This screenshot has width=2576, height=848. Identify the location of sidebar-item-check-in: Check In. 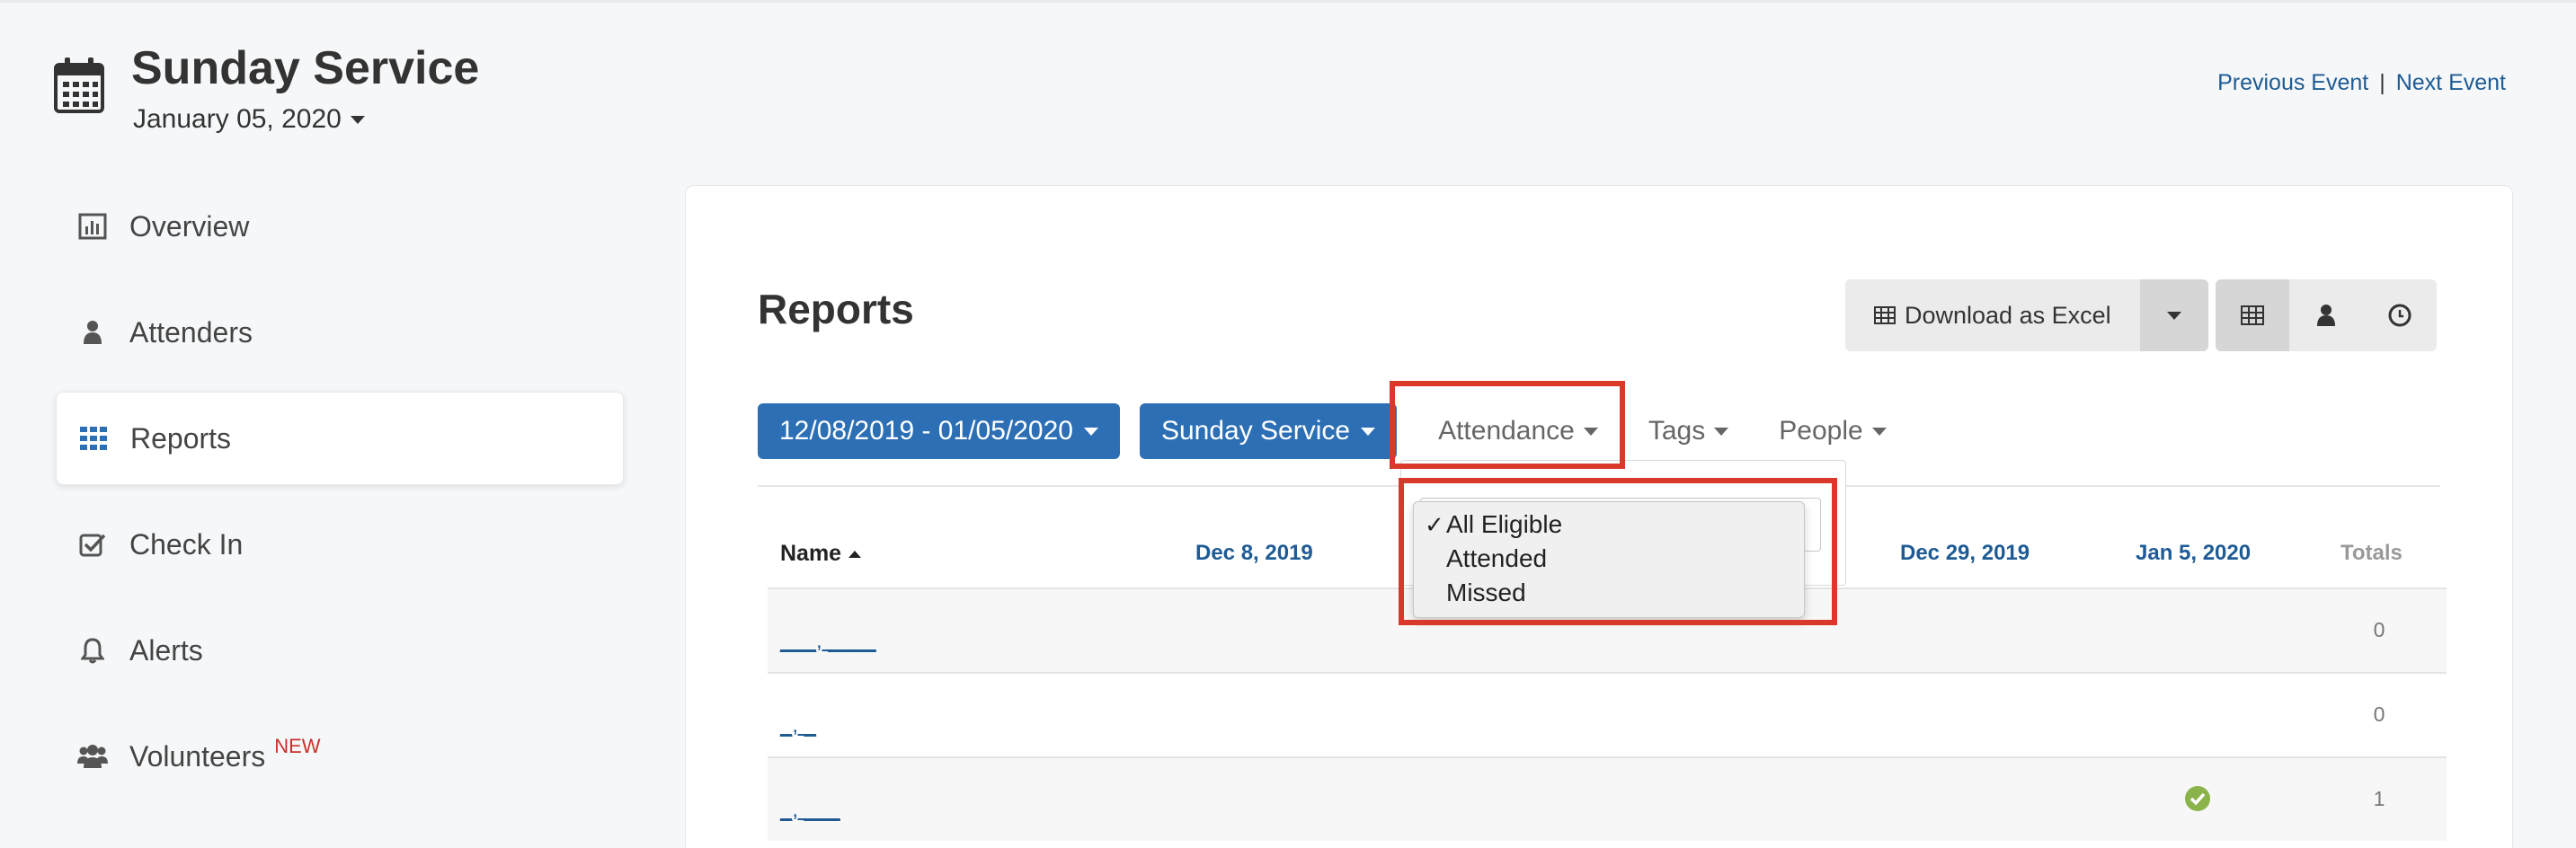
(340, 544).